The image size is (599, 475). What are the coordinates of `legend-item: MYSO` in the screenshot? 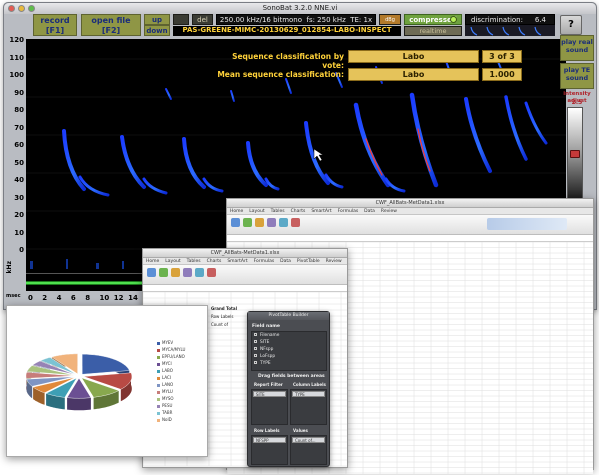 It's located at (165, 398).